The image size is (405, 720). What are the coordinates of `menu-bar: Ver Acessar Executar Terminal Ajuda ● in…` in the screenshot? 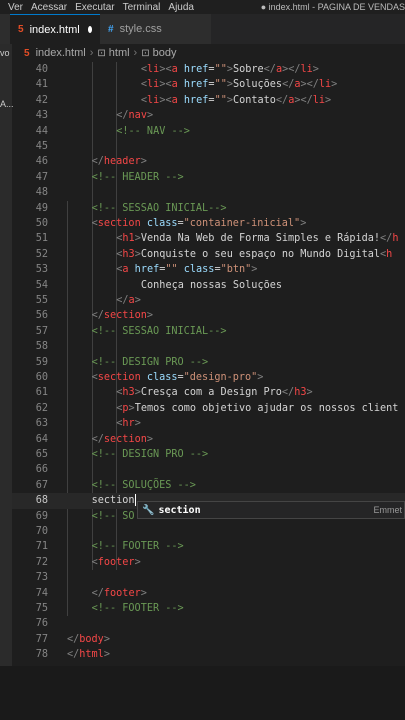 It's located at (202, 7).